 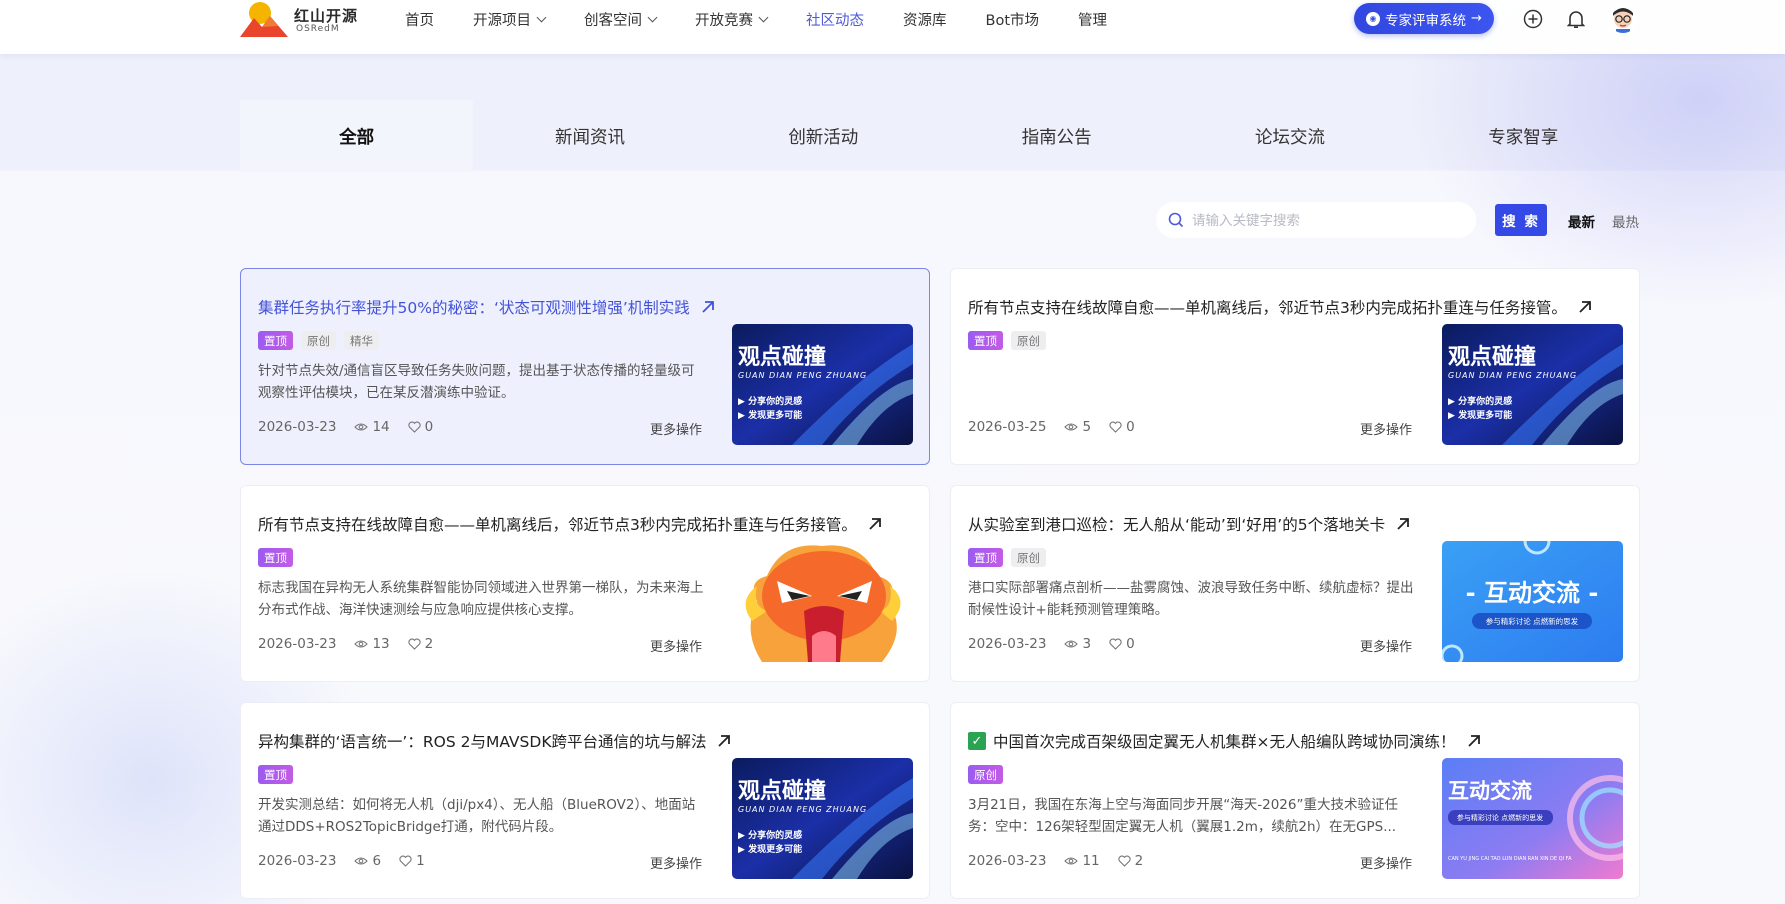 What do you see at coordinates (1091, 861) in the screenshot?
I see `view-count: 11` at bounding box center [1091, 861].